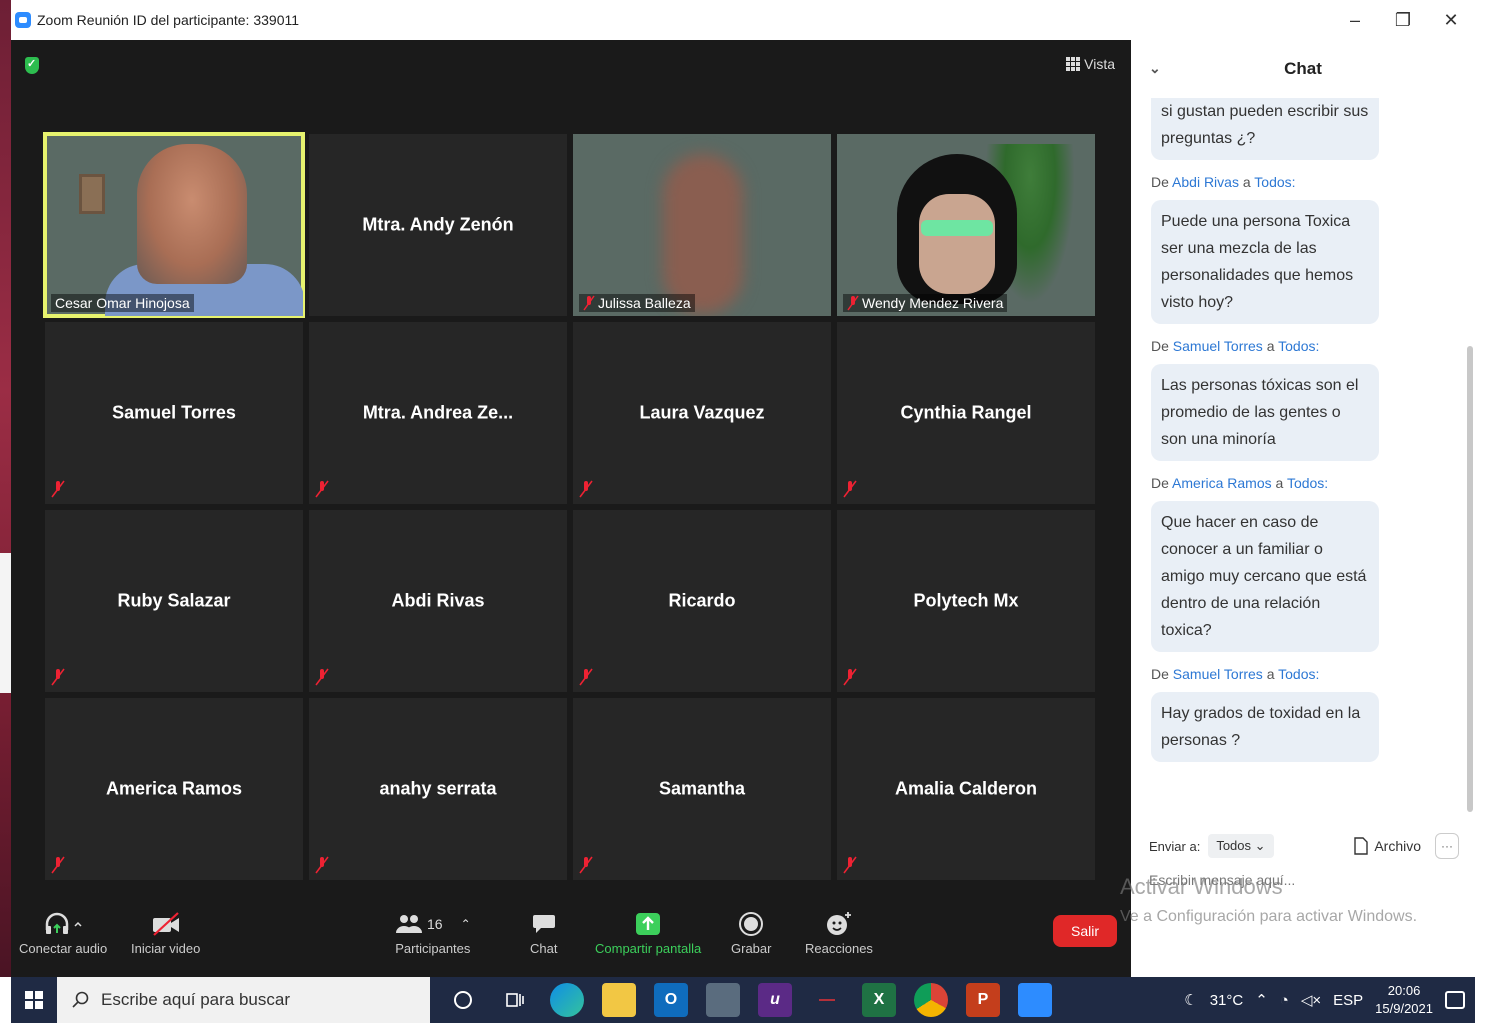 Image resolution: width=1486 pixels, height=1023 pixels. What do you see at coordinates (1160, 182) in the screenshot?
I see `from-prefix: De` at bounding box center [1160, 182].